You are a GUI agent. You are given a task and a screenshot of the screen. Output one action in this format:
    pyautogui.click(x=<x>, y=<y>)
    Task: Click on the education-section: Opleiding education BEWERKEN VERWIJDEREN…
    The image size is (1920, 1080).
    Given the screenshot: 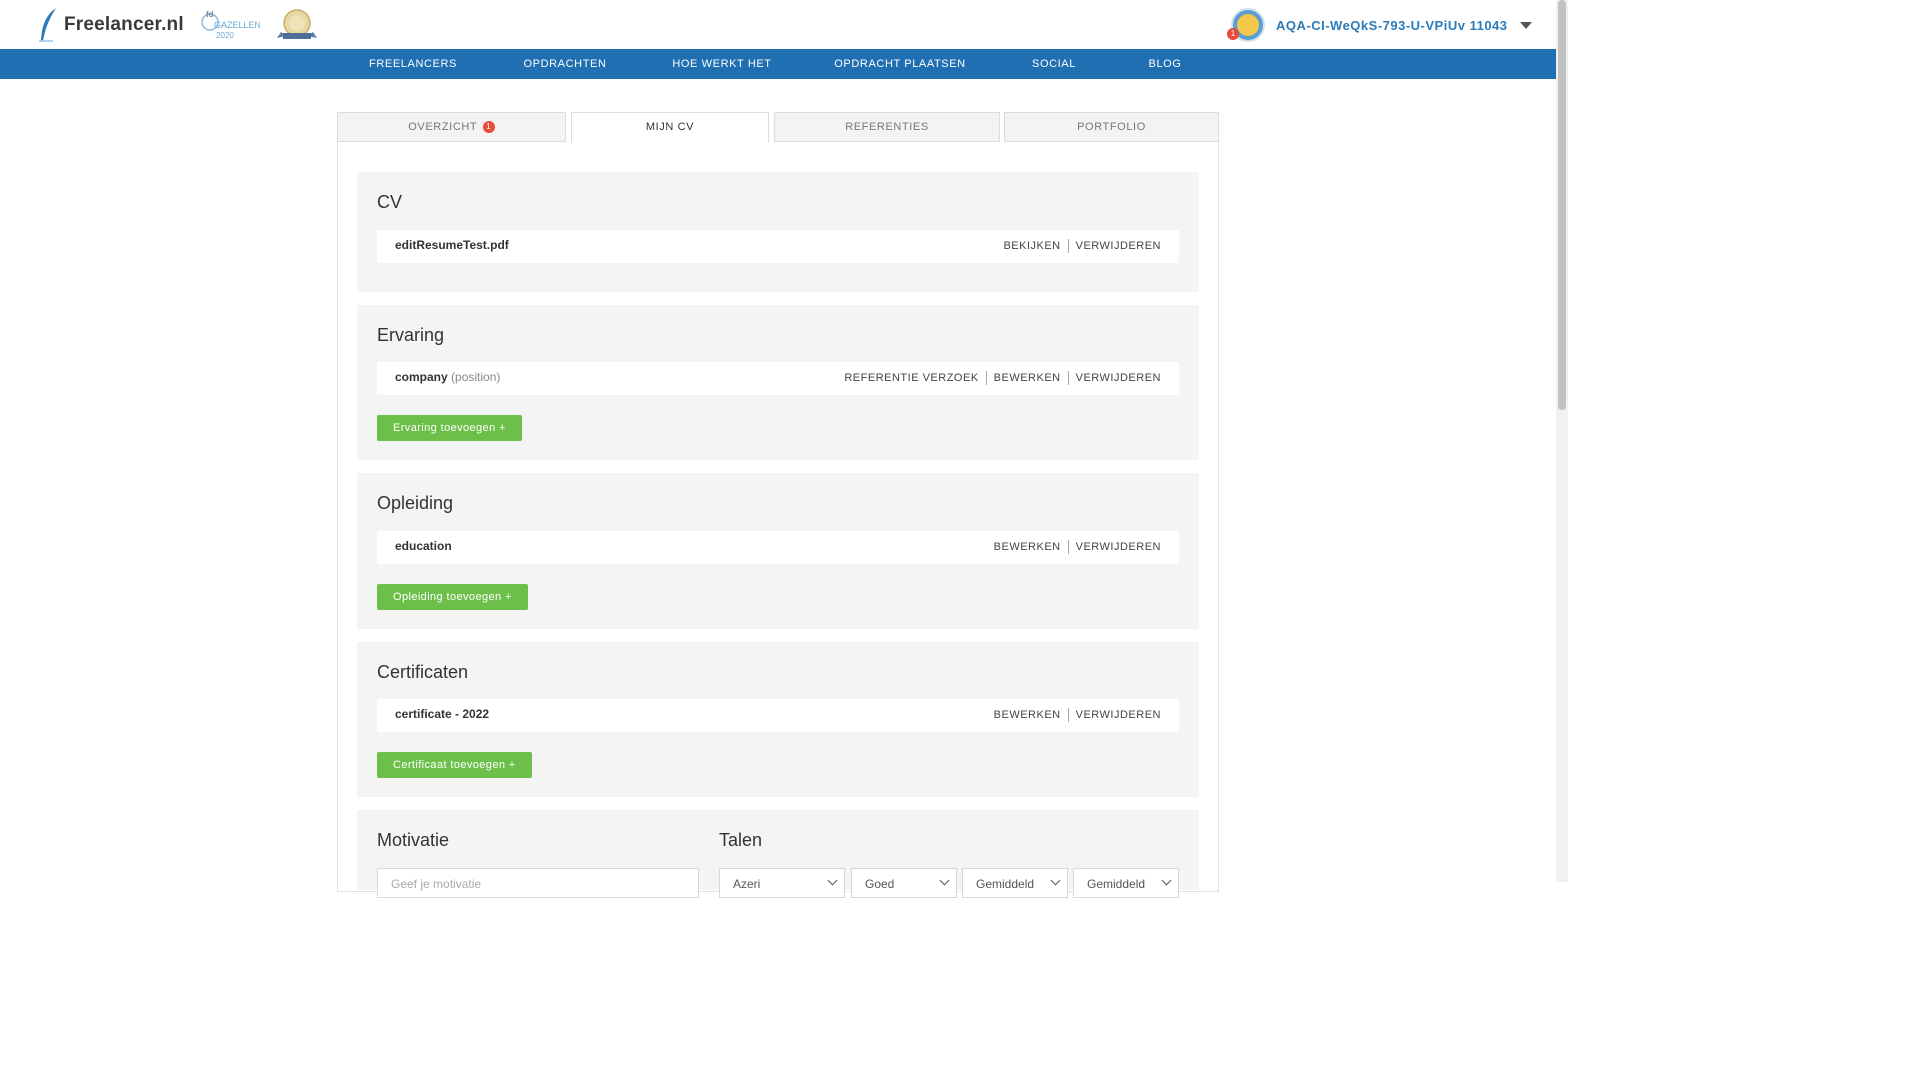 What is the action you would take?
    pyautogui.click(x=778, y=551)
    